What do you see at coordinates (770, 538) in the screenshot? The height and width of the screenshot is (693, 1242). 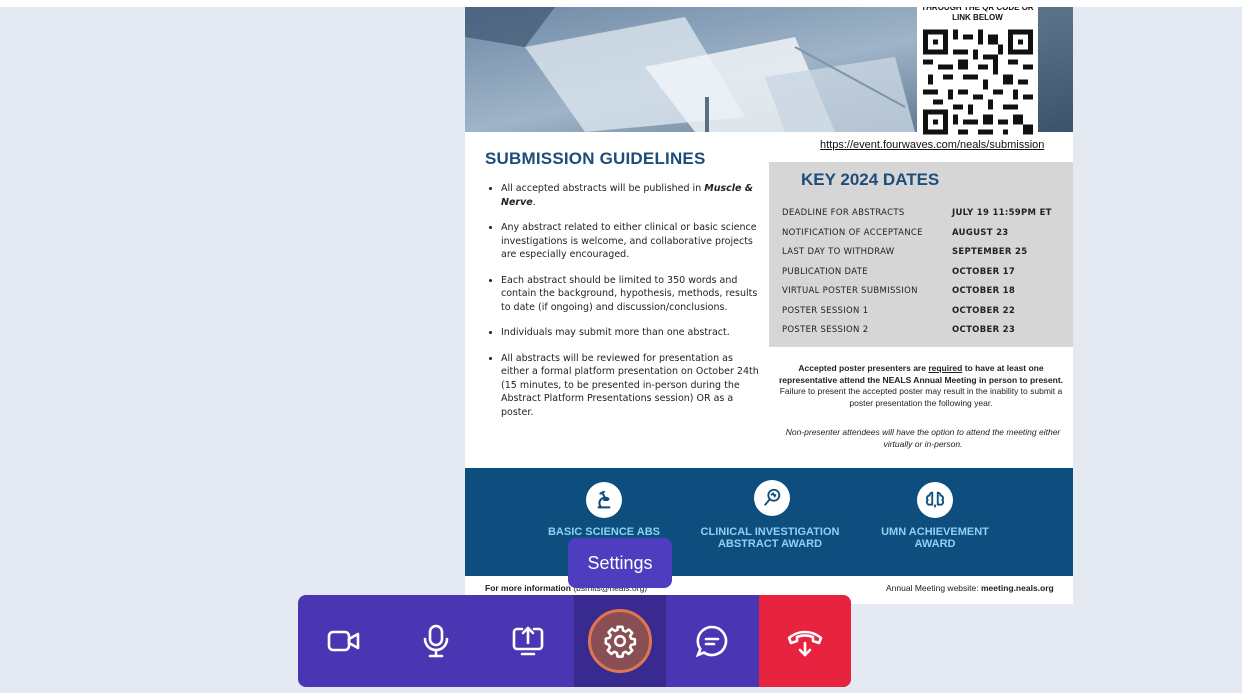 I see `award-clinical-investigation: CLINICAL INVESTIGATION ABSTRACT AWARD` at bounding box center [770, 538].